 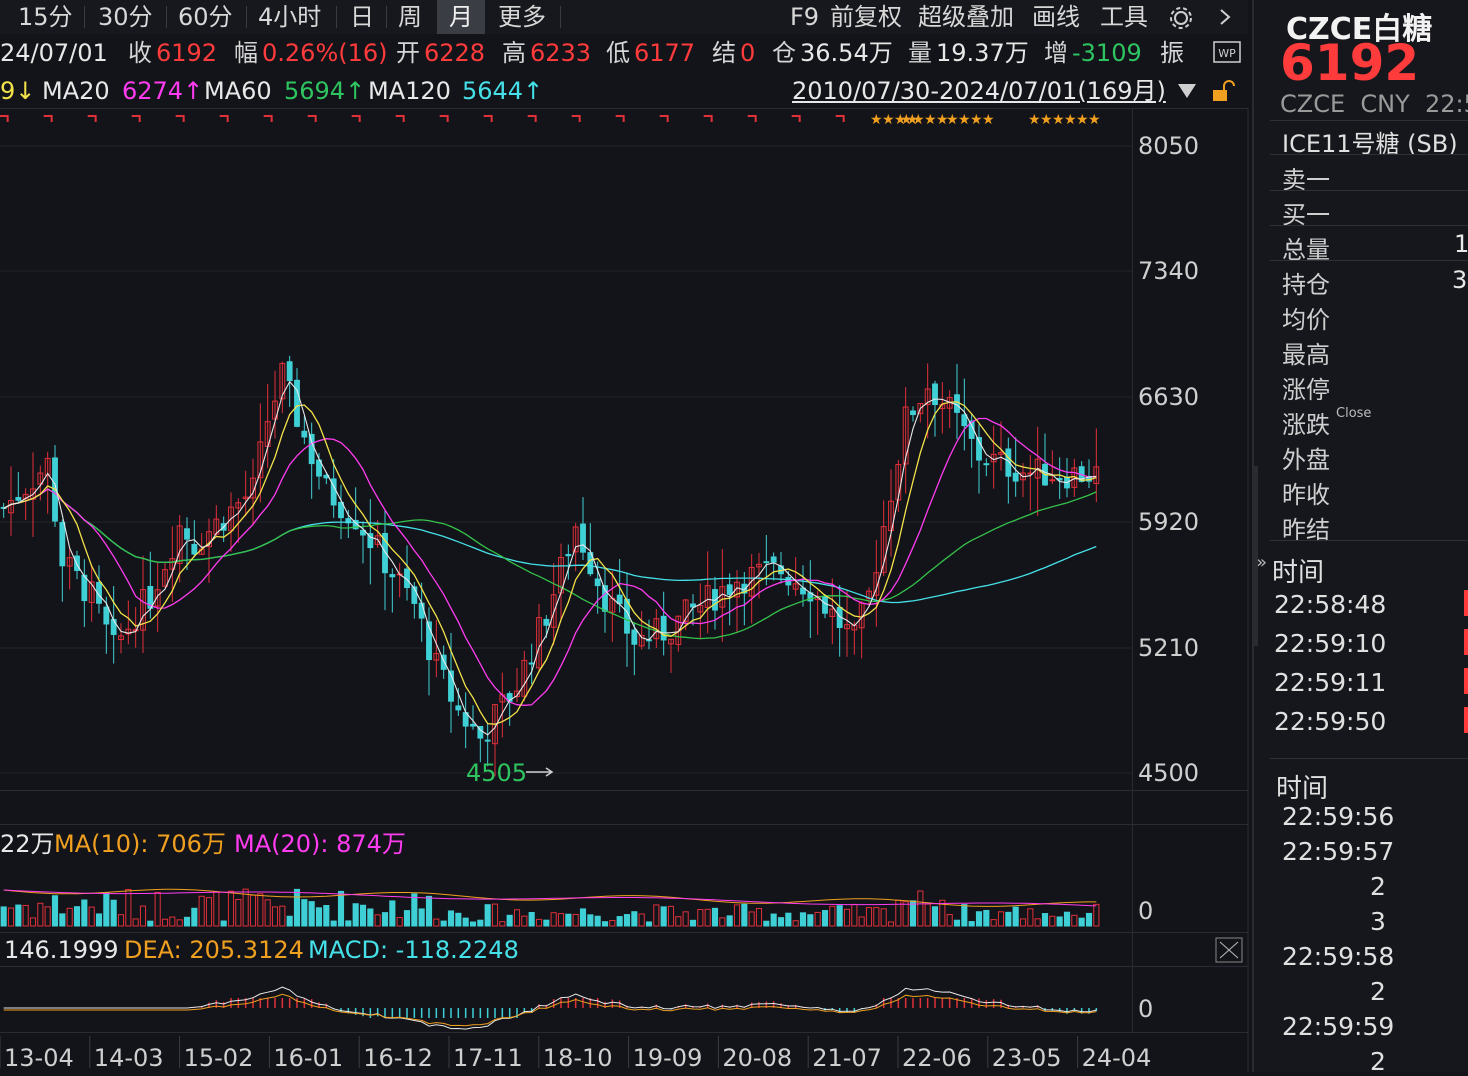 What do you see at coordinates (219, 1058) in the screenshot?
I see `time-tick: 15-02` at bounding box center [219, 1058].